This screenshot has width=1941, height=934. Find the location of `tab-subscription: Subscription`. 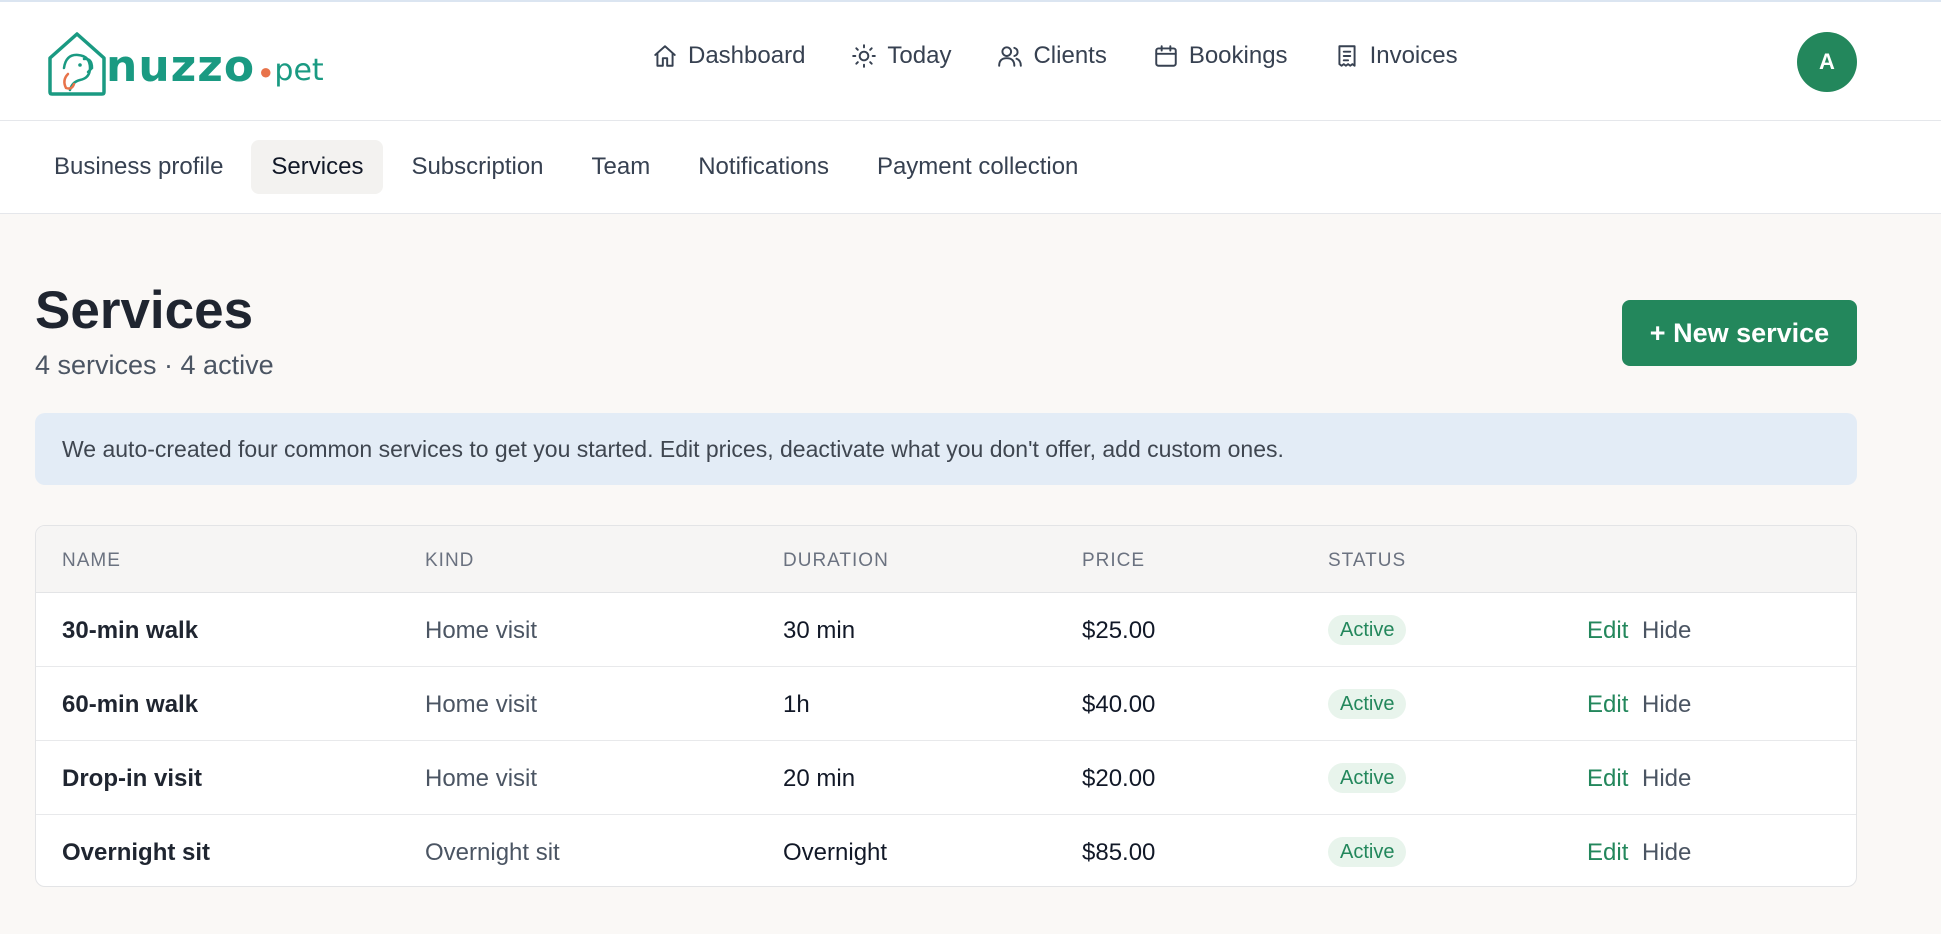

tab-subscription: Subscription is located at coordinates (477, 167).